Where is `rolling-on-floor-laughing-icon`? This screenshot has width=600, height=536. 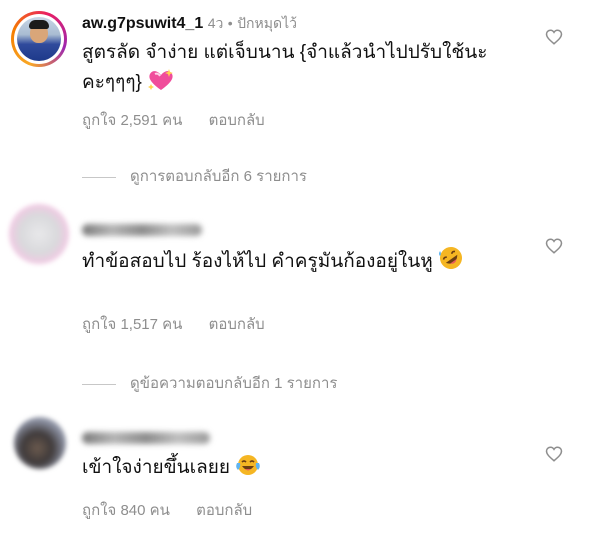 rolling-on-floor-laughing-icon is located at coordinates (451, 258).